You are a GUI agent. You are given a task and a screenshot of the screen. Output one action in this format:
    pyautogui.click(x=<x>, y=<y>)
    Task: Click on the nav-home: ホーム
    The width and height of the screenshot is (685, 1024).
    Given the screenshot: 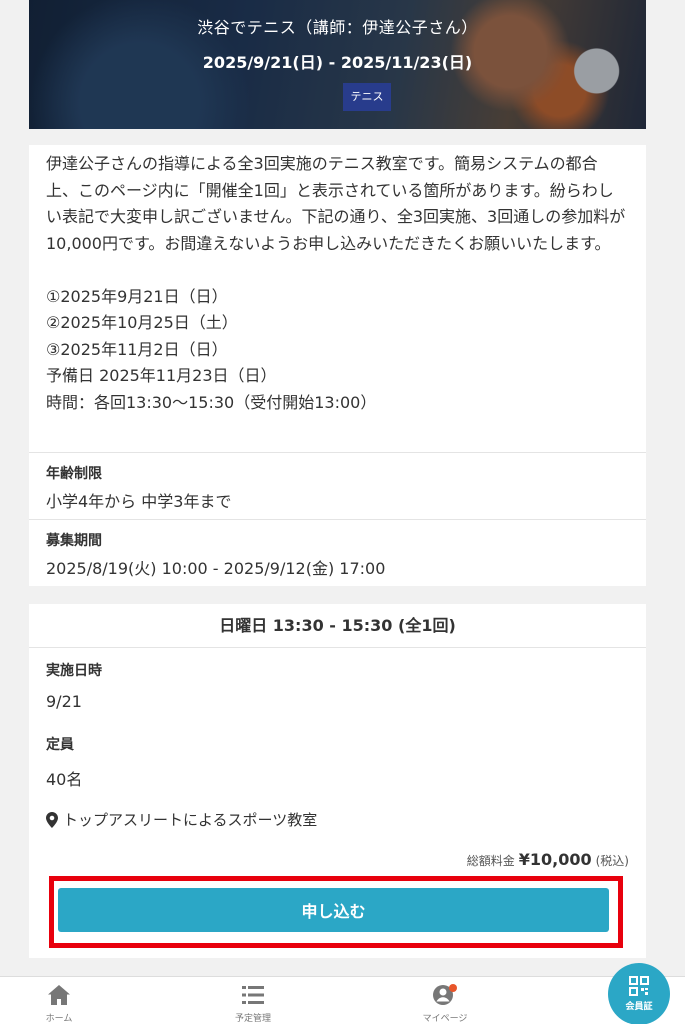 What is the action you would take?
    pyautogui.click(x=59, y=1003)
    